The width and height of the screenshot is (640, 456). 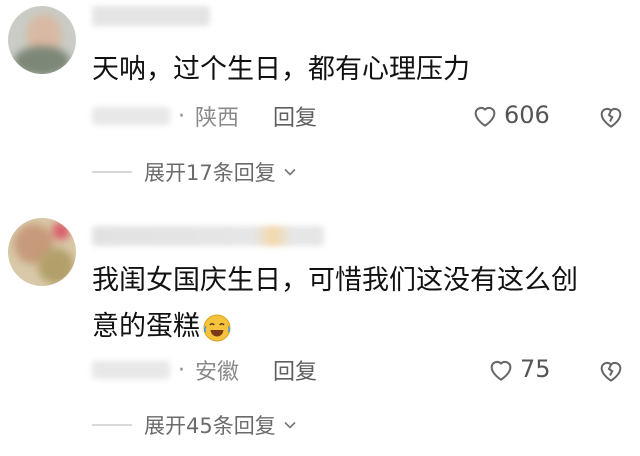 I want to click on comment-meta: · 陕西 回复, so click(x=204, y=116).